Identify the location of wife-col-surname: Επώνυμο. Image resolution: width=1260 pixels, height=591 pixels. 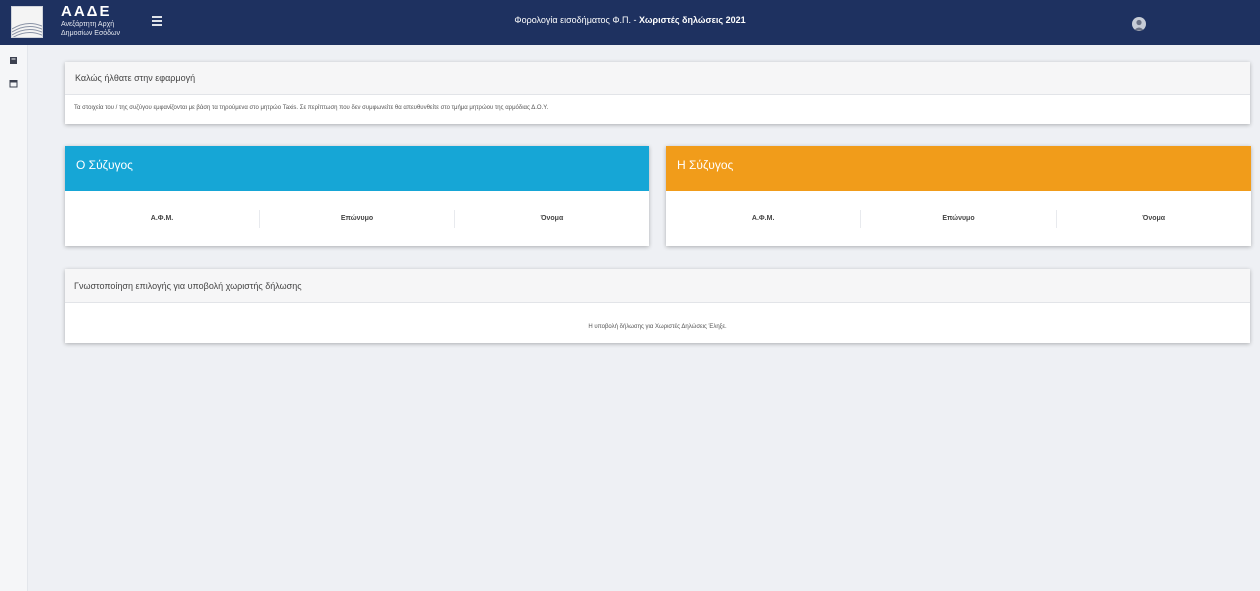
(959, 218).